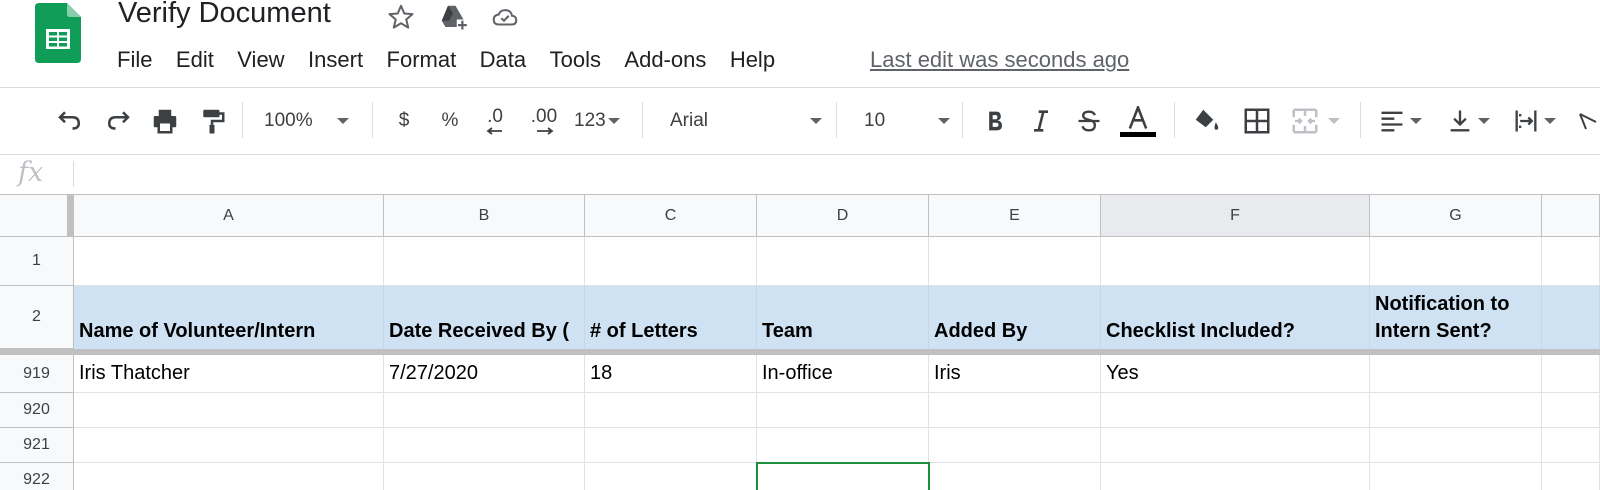 Image resolution: width=1600 pixels, height=490 pixels. What do you see at coordinates (58, 33) in the screenshot?
I see `sheets-logo-icon` at bounding box center [58, 33].